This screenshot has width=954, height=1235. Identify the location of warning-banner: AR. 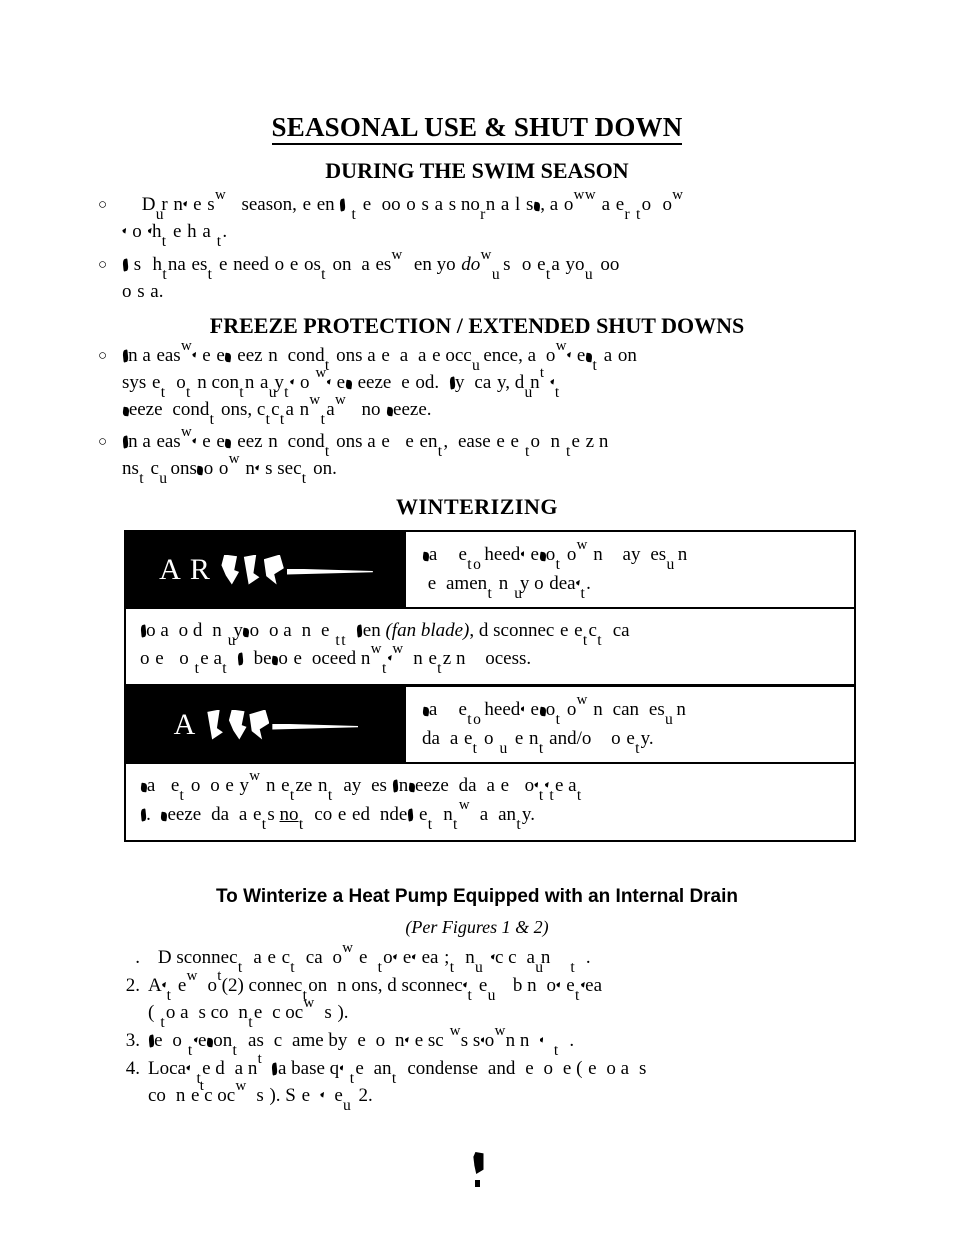
(266, 569).